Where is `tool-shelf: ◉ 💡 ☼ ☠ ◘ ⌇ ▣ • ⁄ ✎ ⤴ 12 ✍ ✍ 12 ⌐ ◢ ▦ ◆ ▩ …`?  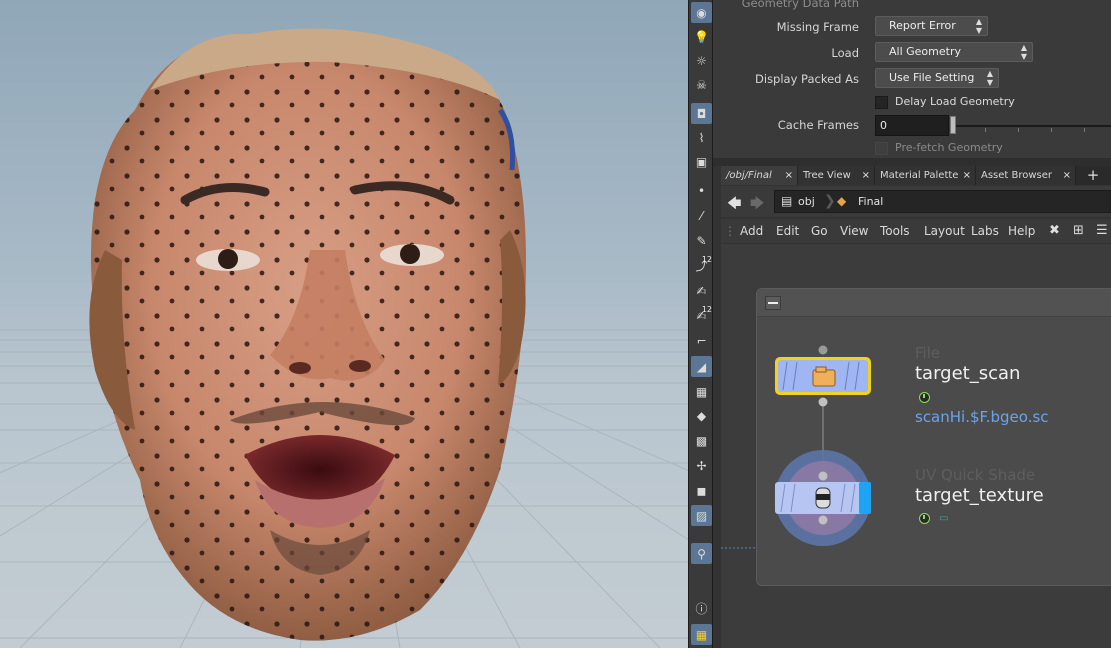
tool-shelf: ◉ 💡 ☼ ☠ ◘ ⌇ ▣ • ⁄ ✎ ⤴ 12 ✍ ✍ 12 ⌐ ◢ ▦ ◆ ▩ … is located at coordinates (700, 324).